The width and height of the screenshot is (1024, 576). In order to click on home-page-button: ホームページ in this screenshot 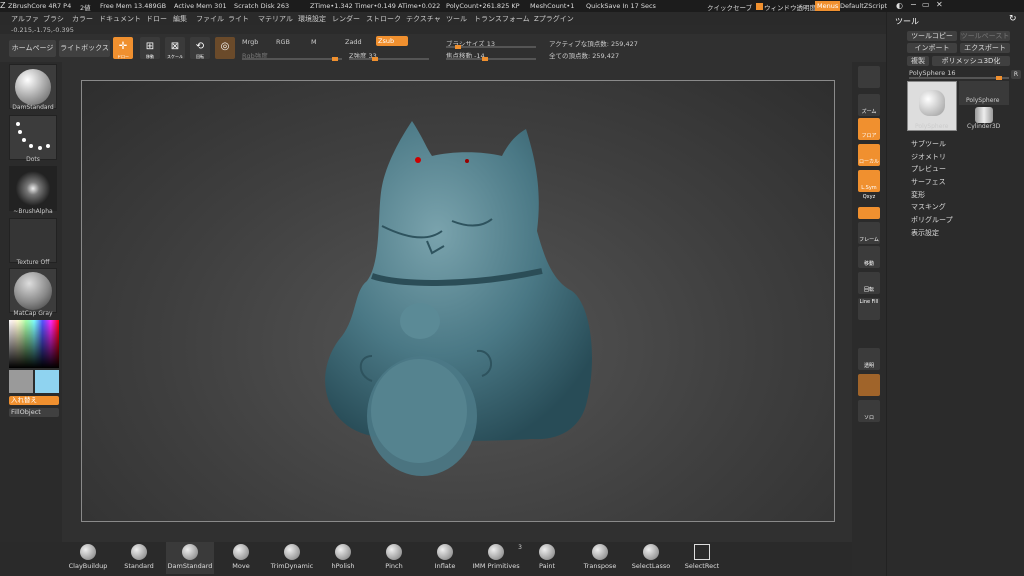, I will do `click(32, 48)`.